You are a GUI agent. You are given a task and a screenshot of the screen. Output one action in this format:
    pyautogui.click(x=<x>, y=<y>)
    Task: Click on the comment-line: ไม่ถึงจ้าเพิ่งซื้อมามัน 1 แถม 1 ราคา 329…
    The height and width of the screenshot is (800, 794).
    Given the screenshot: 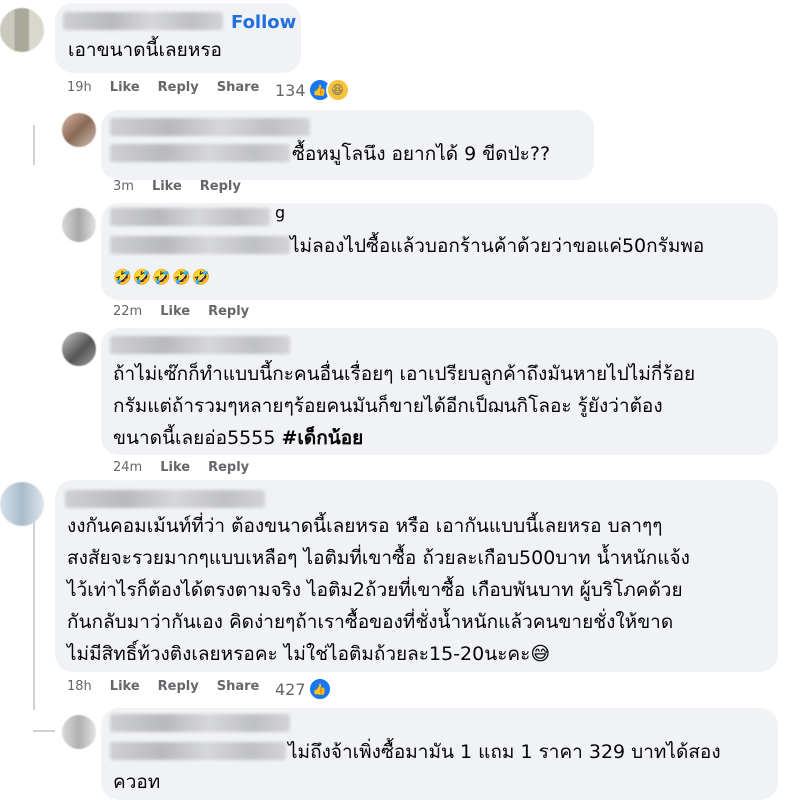 What is the action you would take?
    pyautogui.click(x=504, y=752)
    